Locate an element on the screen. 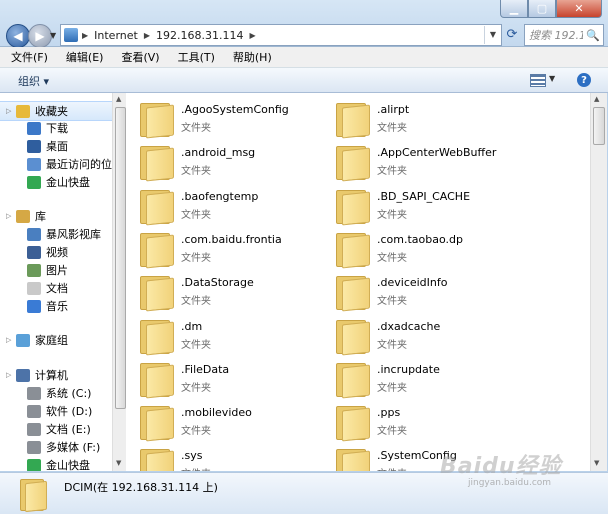  nav-item: 桌面 is located at coordinates (56, 146).